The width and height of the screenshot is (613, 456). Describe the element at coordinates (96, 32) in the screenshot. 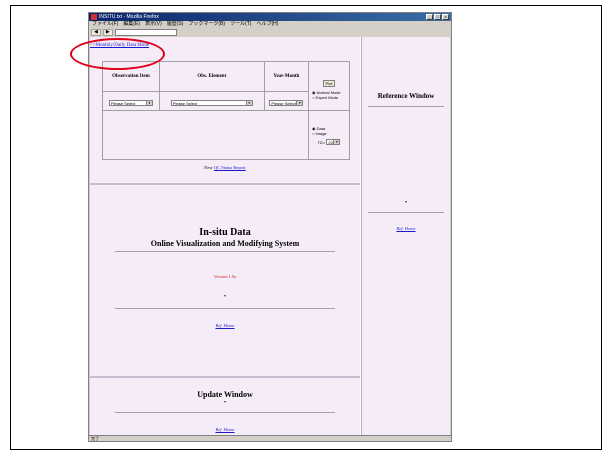

I see `back-button: ◀` at that location.